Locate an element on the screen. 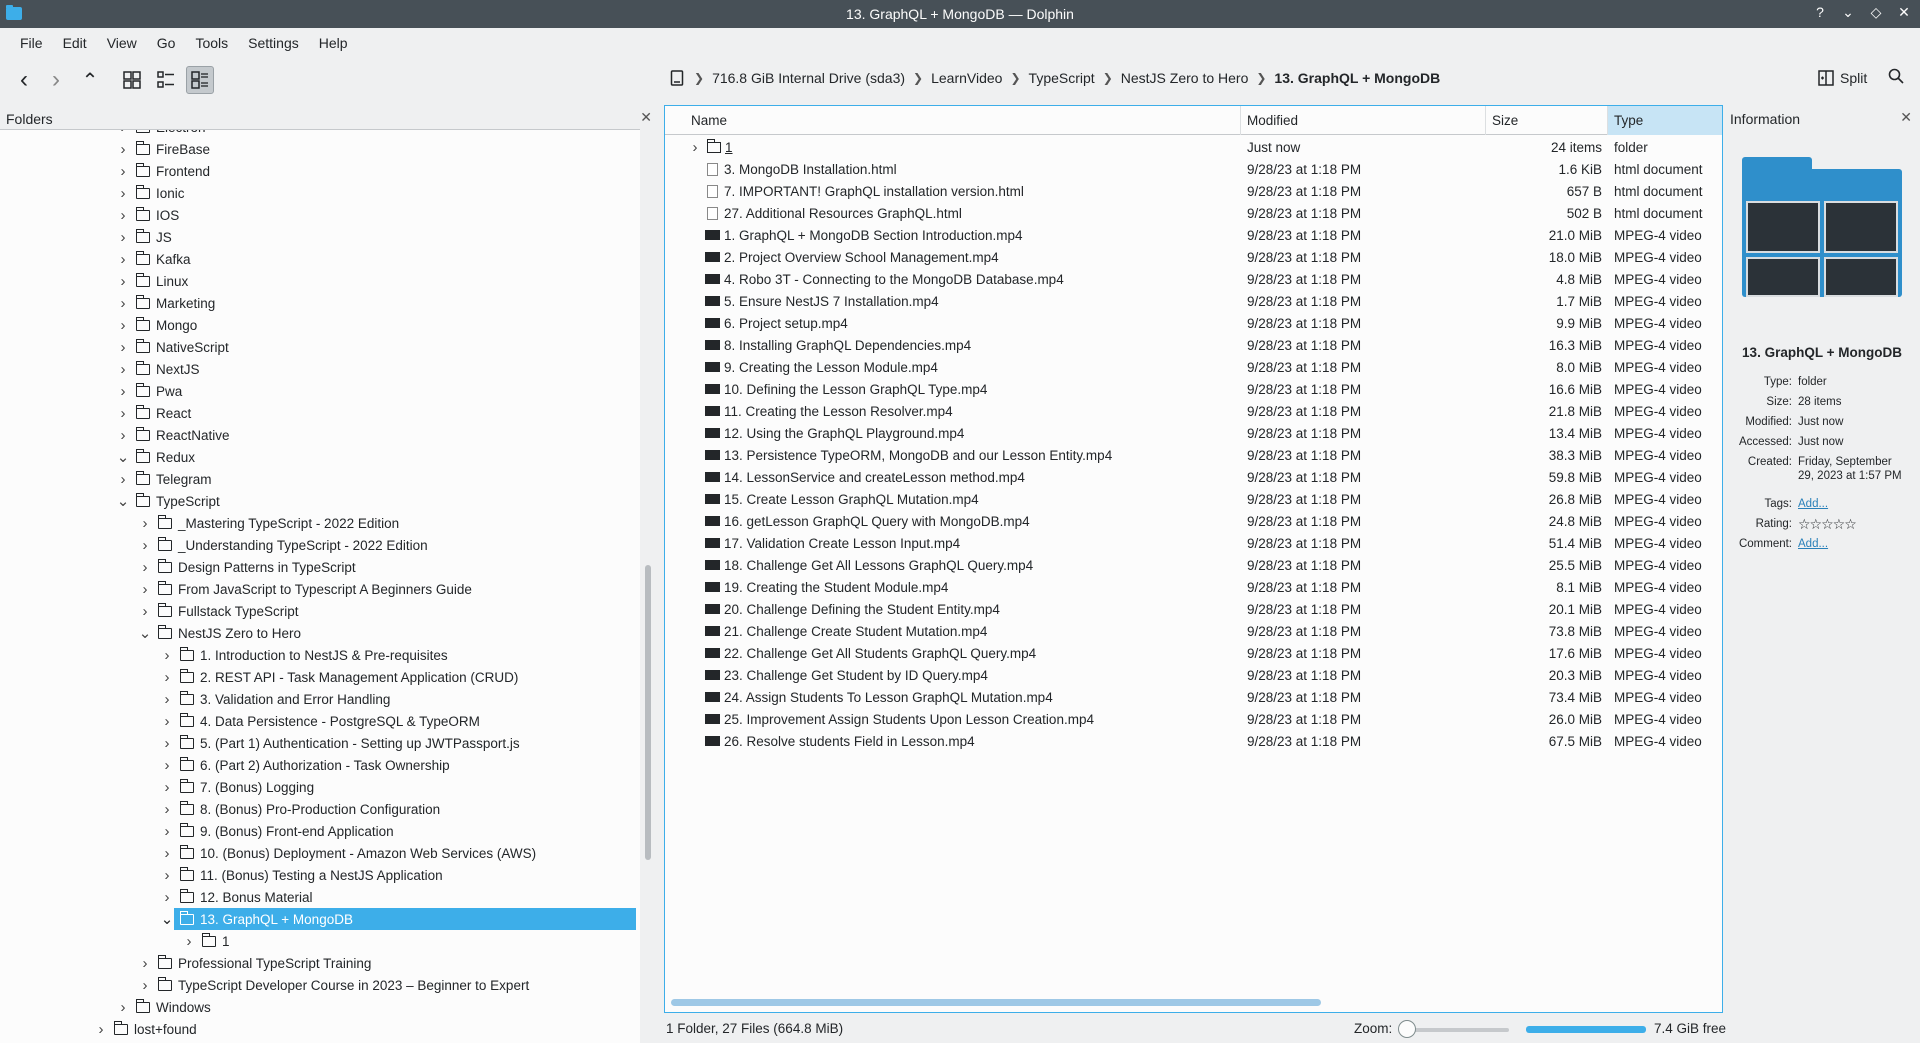 The width and height of the screenshot is (1920, 1043). breadcrumb-typescript: TypeScript is located at coordinates (1062, 78).